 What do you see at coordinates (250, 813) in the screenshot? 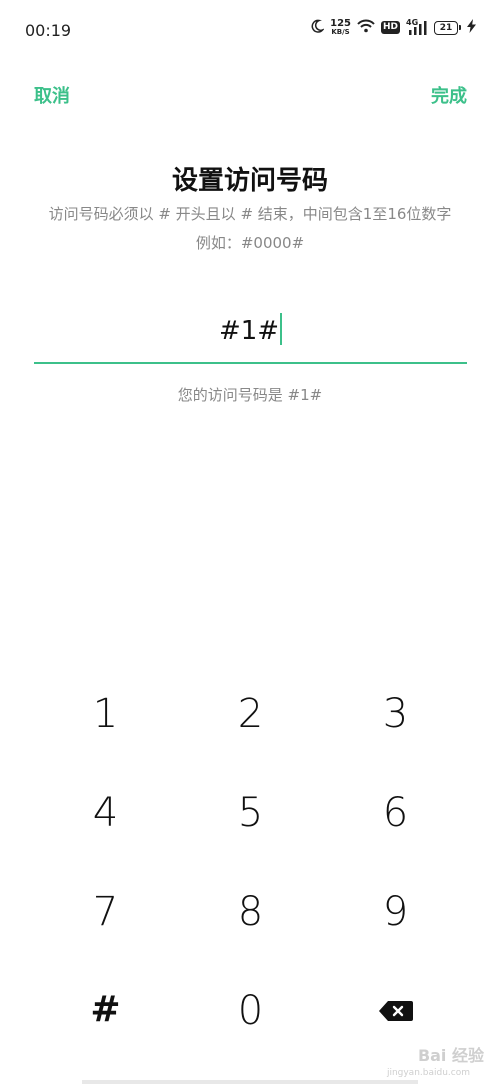
I see `key-5: 5` at bounding box center [250, 813].